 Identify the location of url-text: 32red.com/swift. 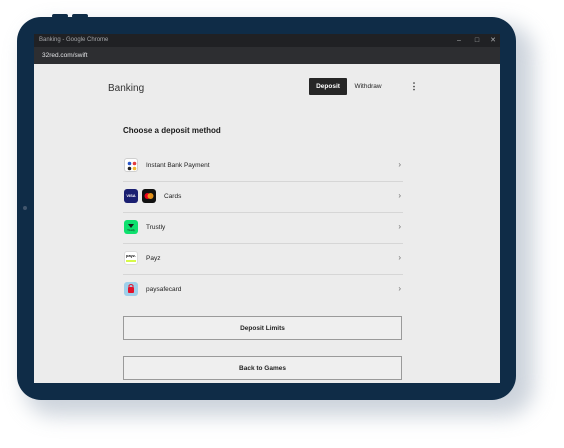
(65, 55).